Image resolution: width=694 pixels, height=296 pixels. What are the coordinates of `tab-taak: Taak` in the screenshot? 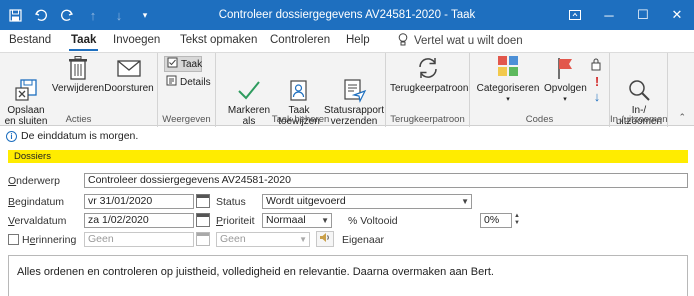 It's located at (83, 42).